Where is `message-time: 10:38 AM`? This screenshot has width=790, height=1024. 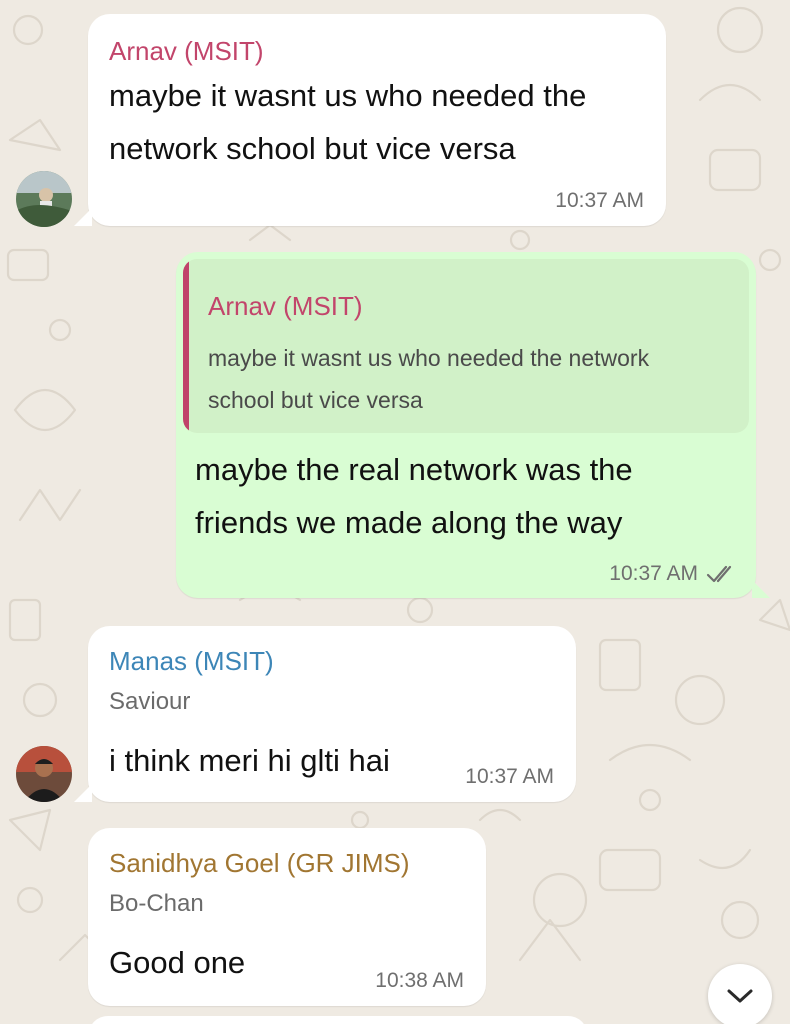 message-time: 10:38 AM is located at coordinates (419, 980).